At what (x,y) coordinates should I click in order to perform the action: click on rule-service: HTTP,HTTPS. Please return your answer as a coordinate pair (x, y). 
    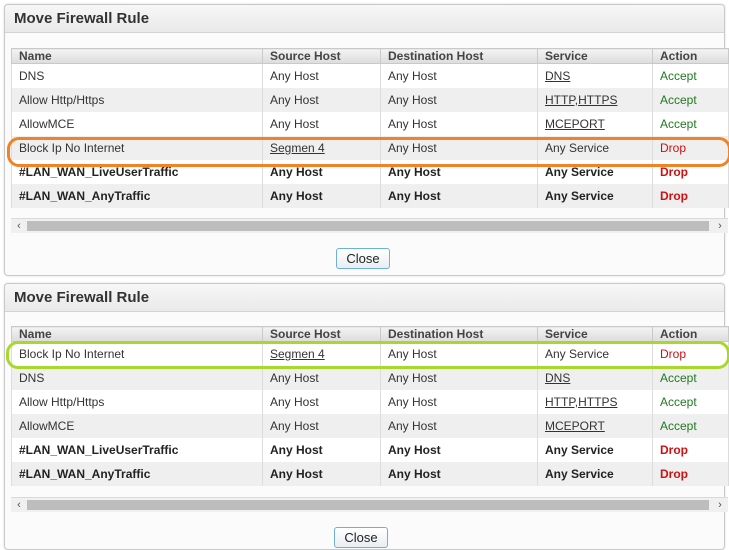
    Looking at the image, I should click on (595, 100).